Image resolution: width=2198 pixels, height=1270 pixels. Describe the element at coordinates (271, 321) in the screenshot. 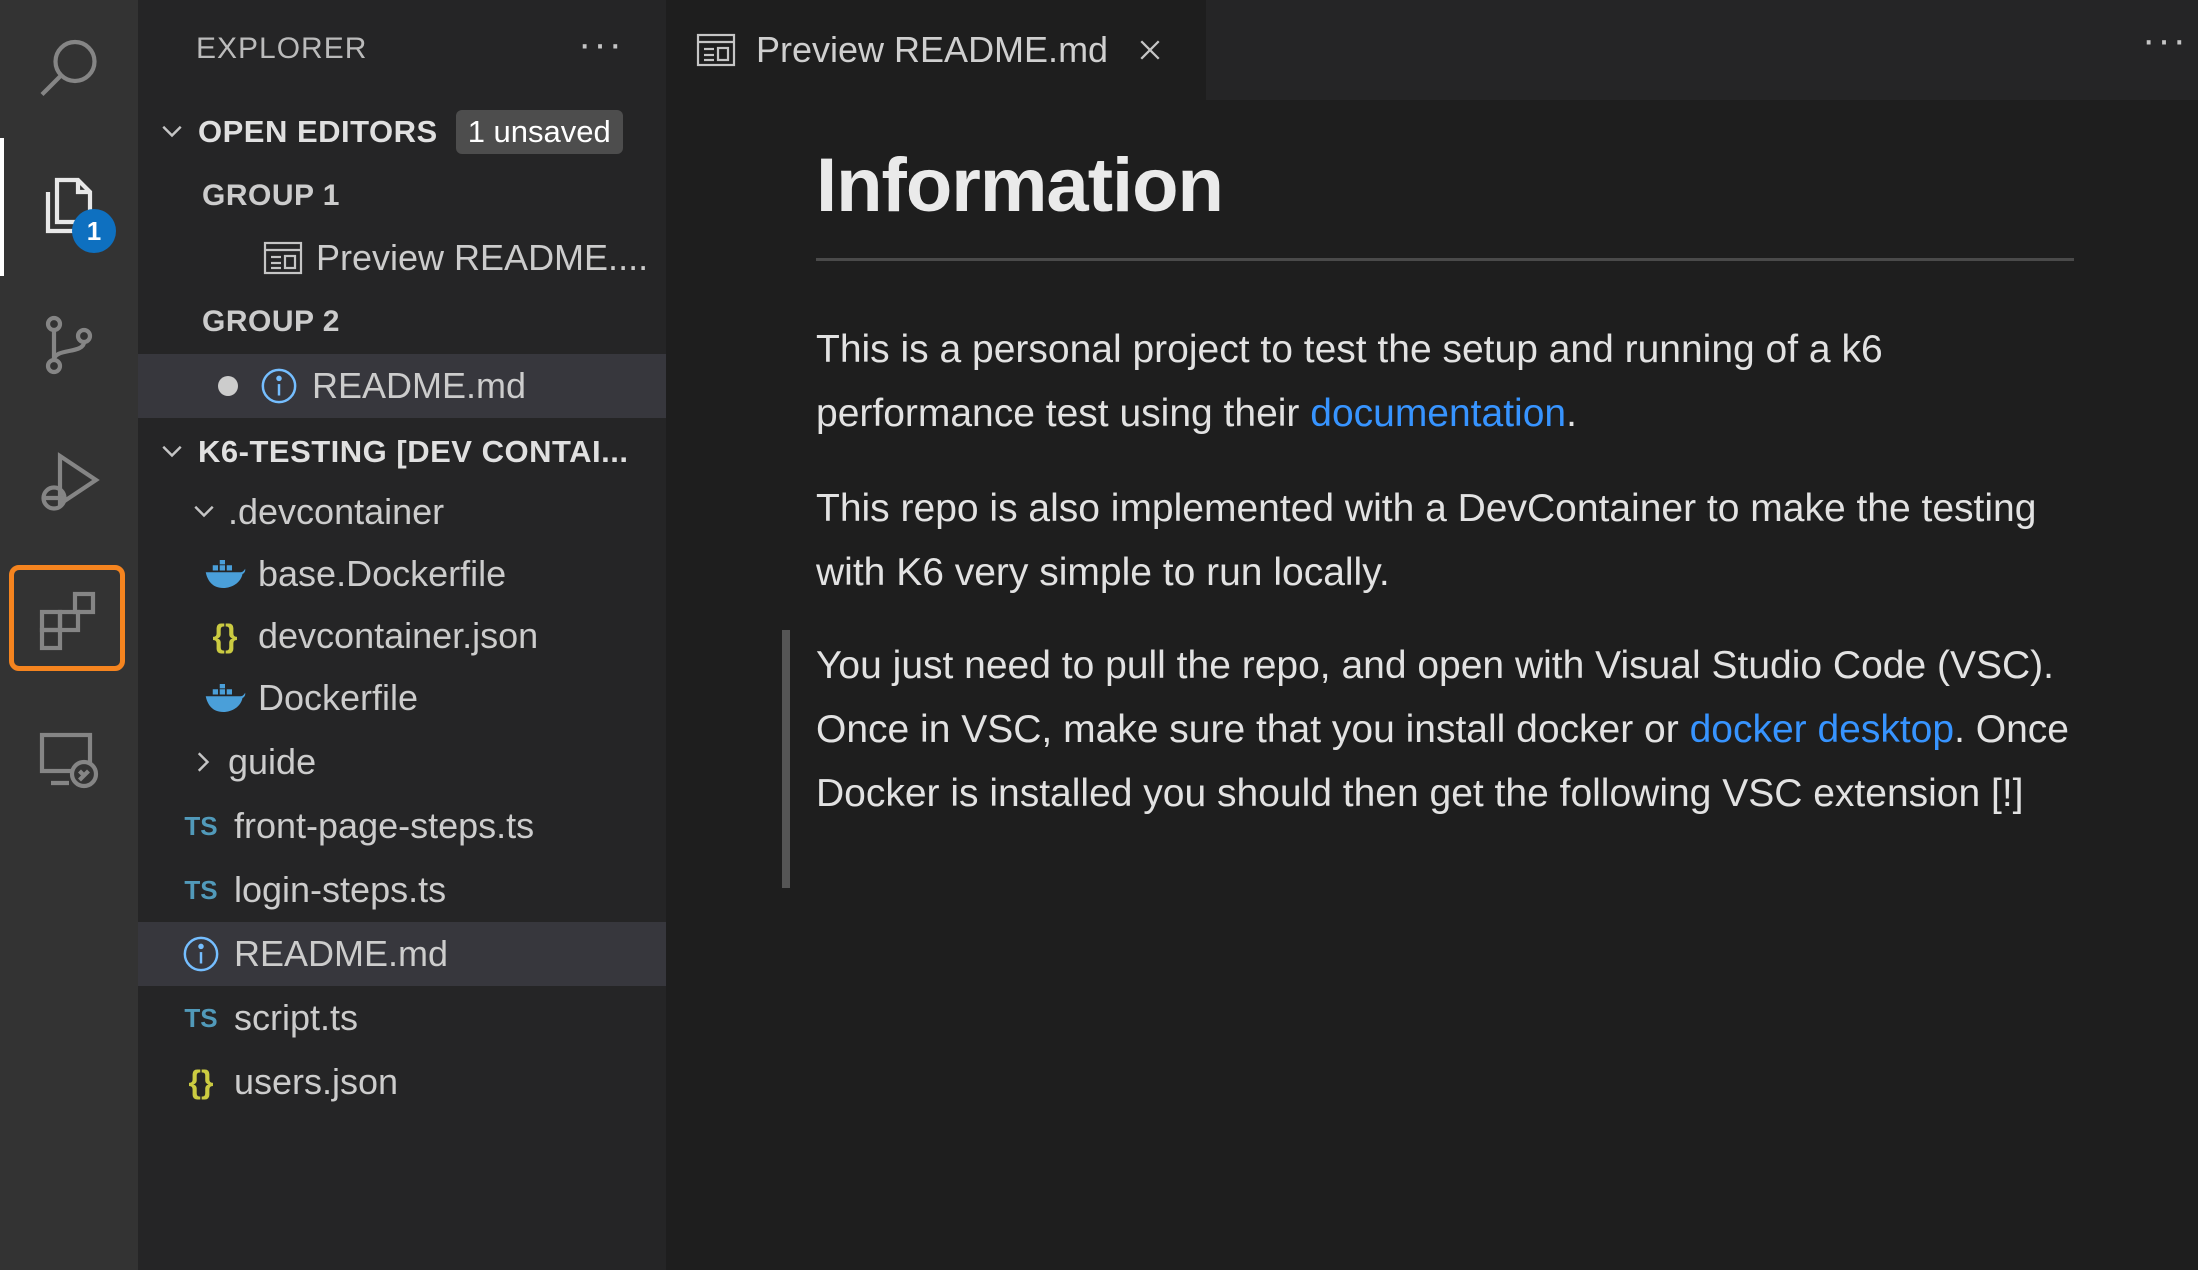

I see `group-2-label: GROUP 2` at that location.